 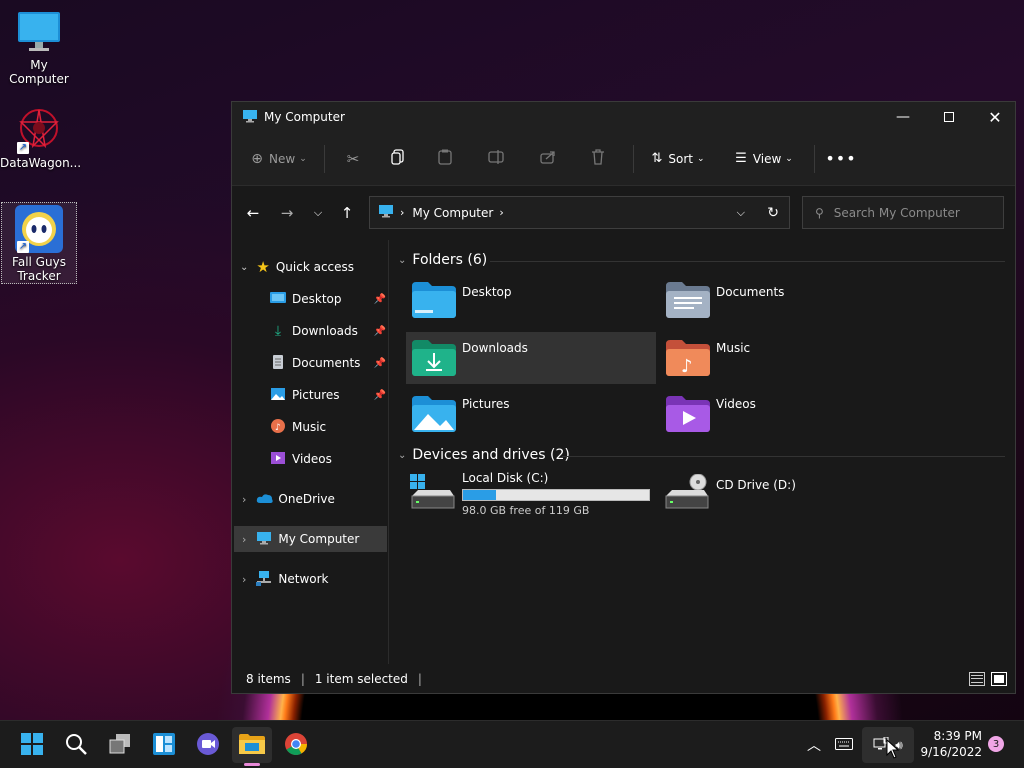 I want to click on sidebar-item-my-computer: › My Computer, so click(x=300, y=539).